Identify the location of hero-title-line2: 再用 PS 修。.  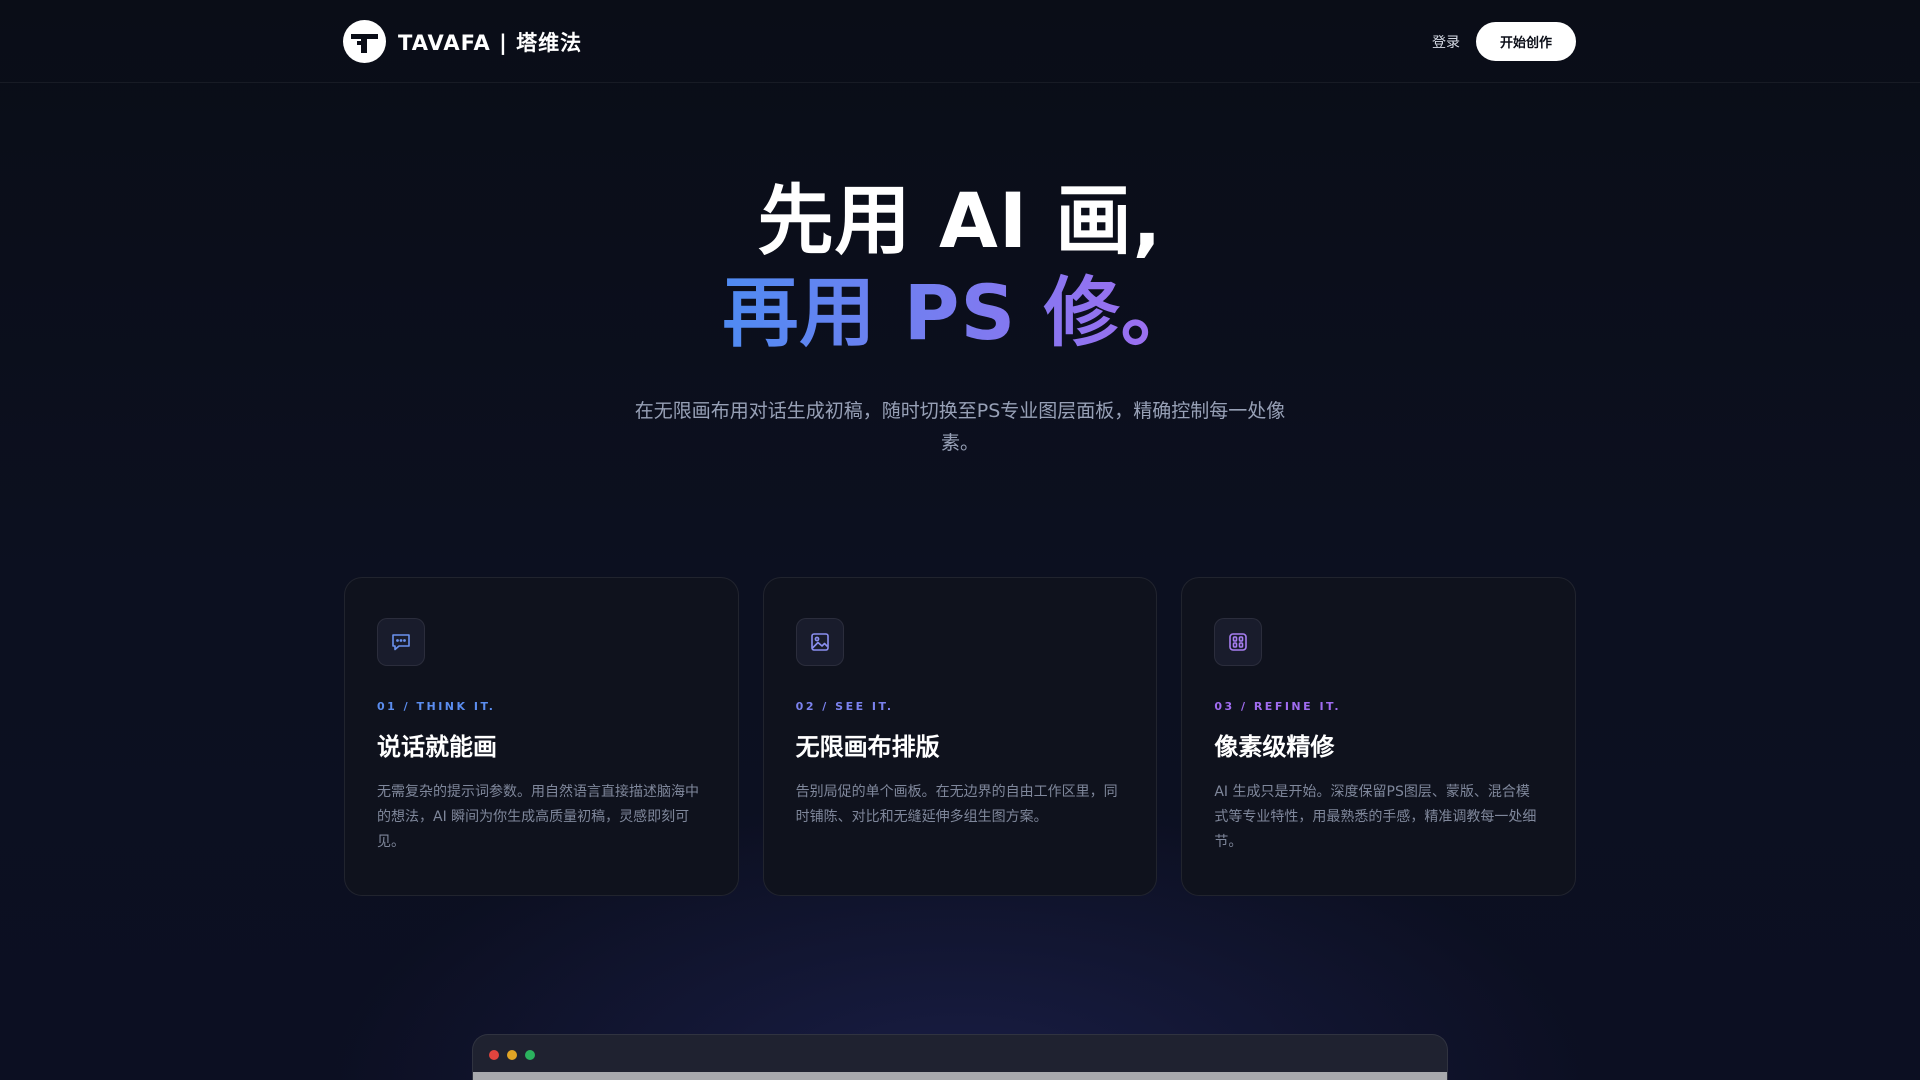
(960, 312).